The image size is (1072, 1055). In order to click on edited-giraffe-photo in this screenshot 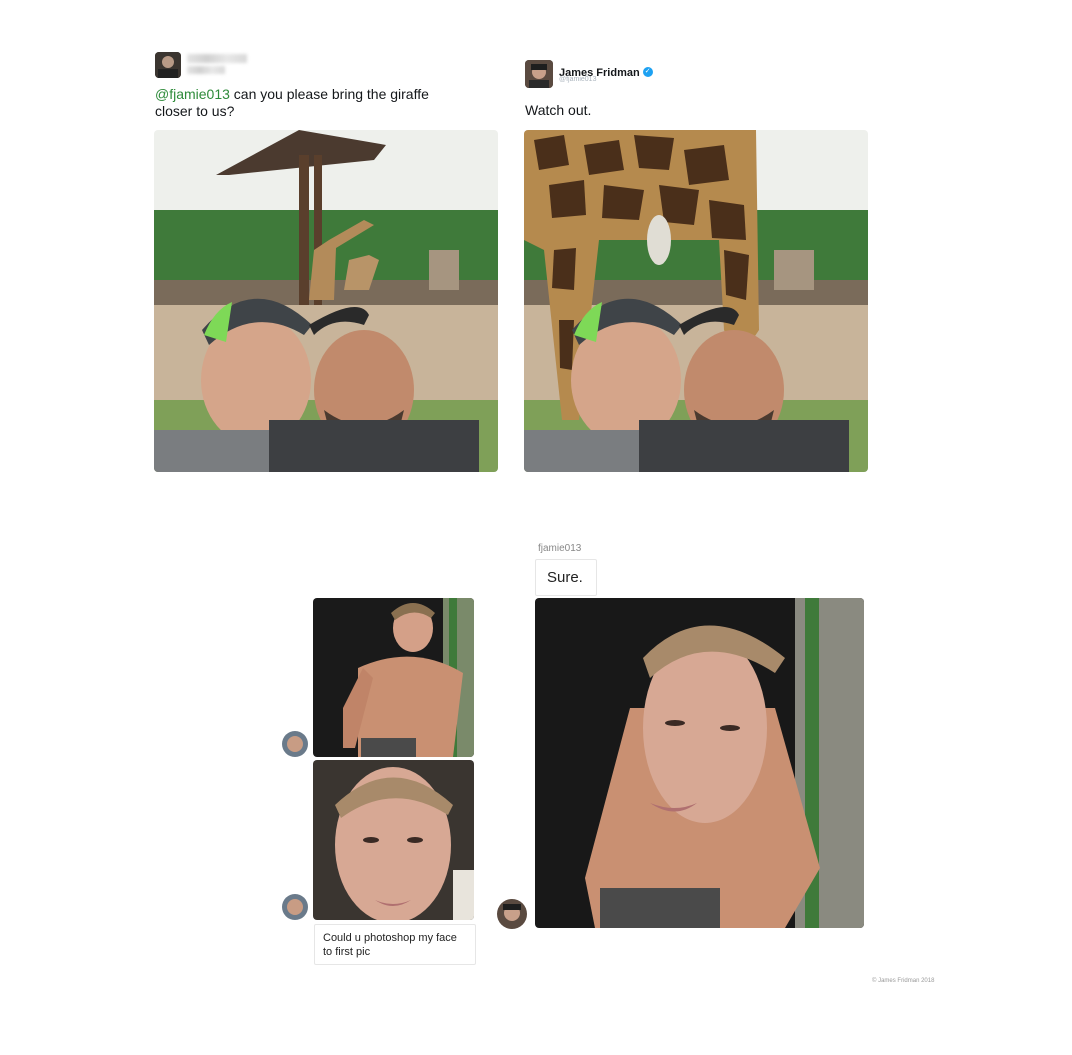, I will do `click(696, 301)`.